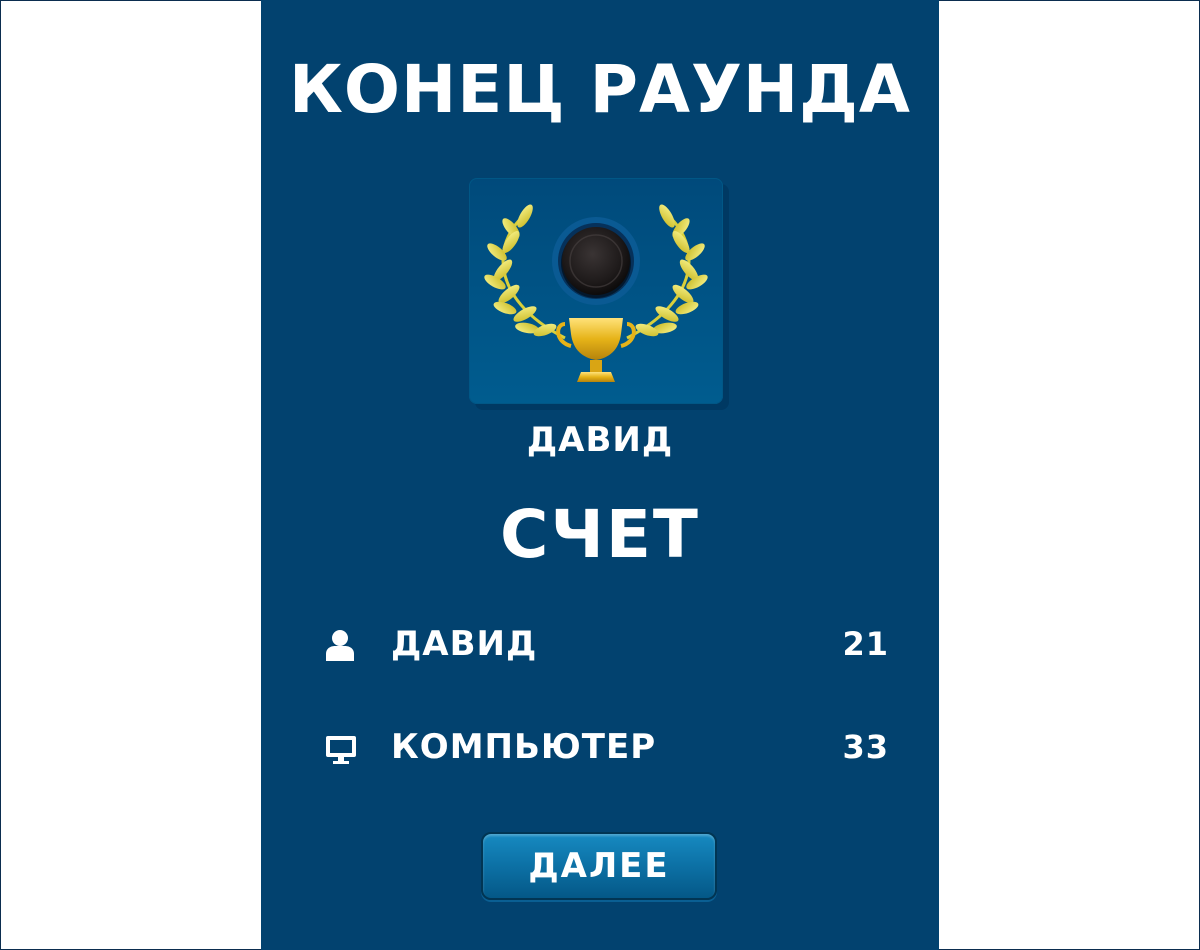  I want to click on laurel-wreath-right-icon, so click(667, 272).